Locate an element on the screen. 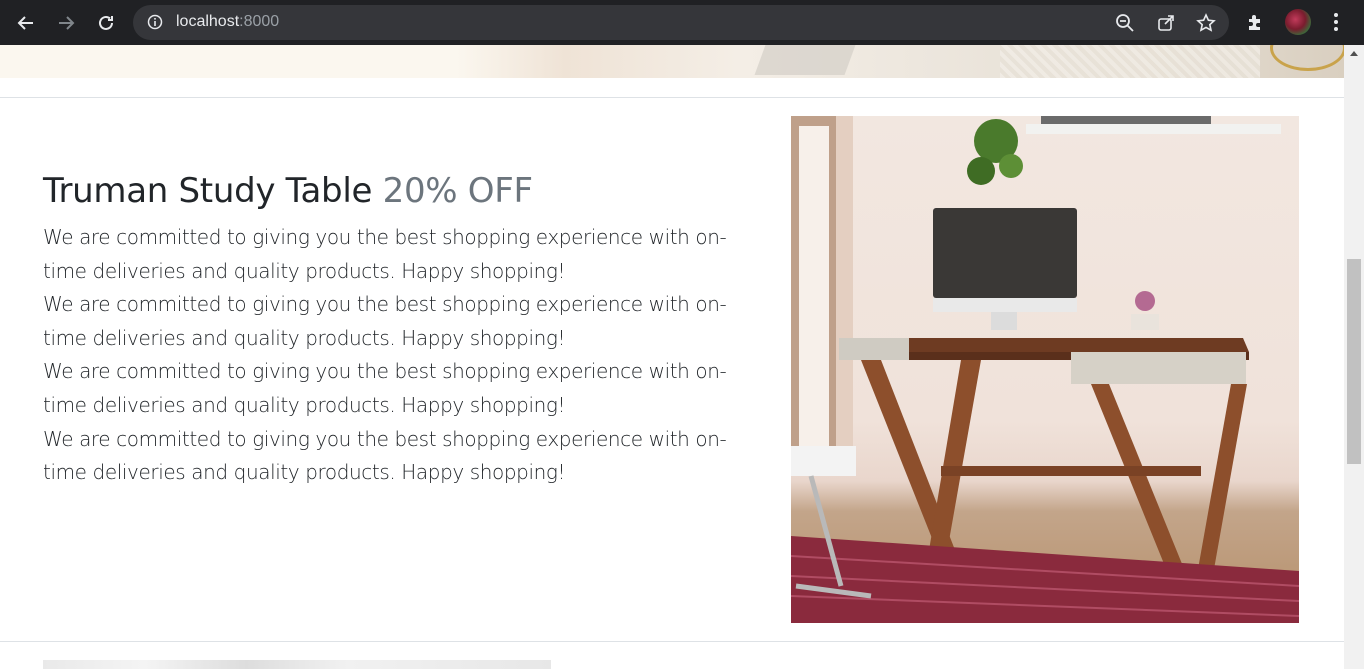  hero-banner-image is located at coordinates (672, 61).